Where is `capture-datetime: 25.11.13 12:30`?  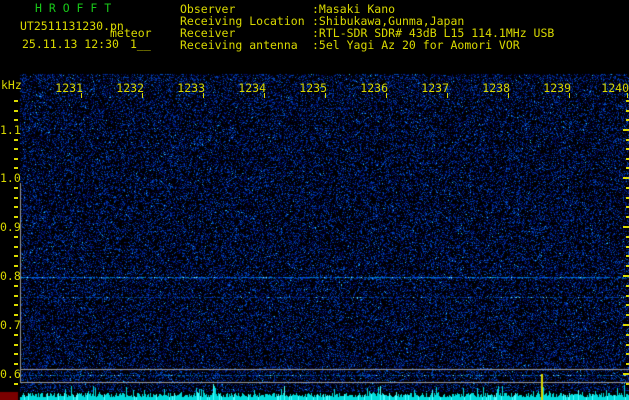 capture-datetime: 25.11.13 12:30 is located at coordinates (70, 44).